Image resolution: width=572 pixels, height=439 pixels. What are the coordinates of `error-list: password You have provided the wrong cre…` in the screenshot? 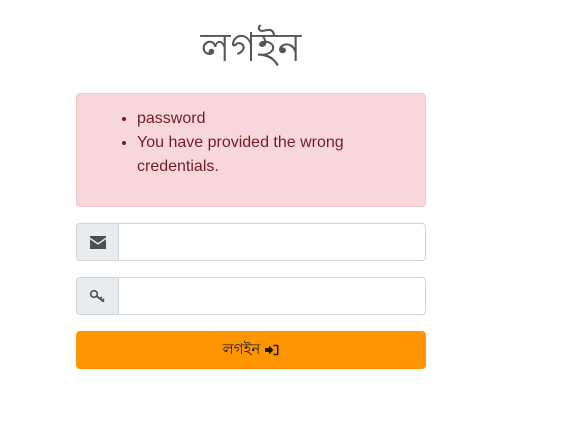 It's located at (251, 136).